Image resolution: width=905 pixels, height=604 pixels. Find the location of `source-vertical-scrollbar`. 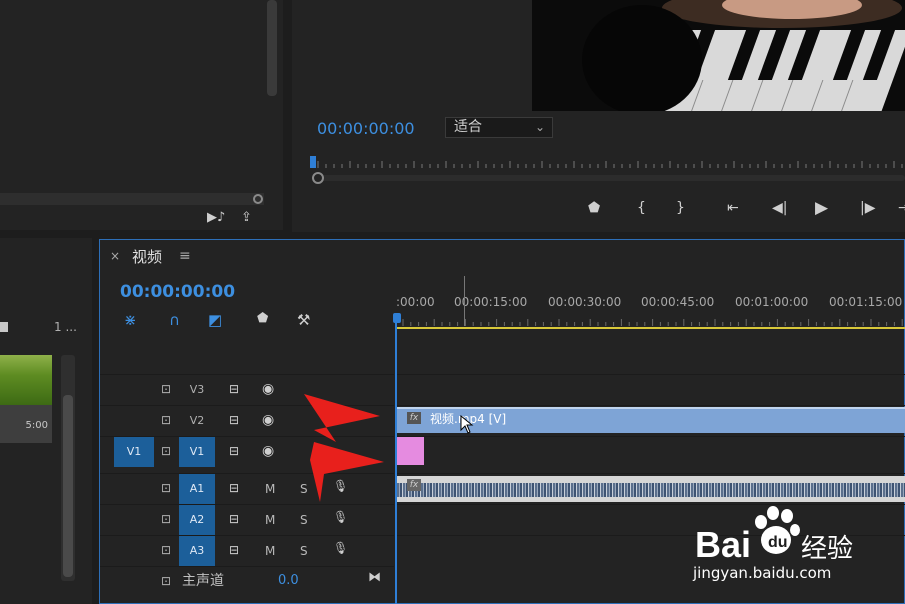

source-vertical-scrollbar is located at coordinates (272, 48).